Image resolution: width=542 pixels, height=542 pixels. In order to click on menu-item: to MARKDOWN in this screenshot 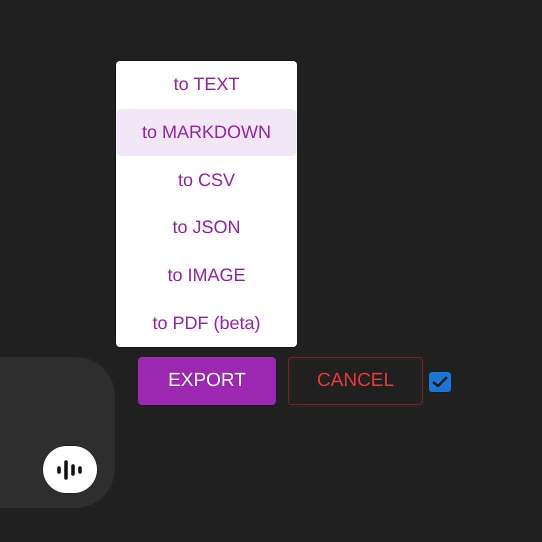, I will do `click(206, 132)`.